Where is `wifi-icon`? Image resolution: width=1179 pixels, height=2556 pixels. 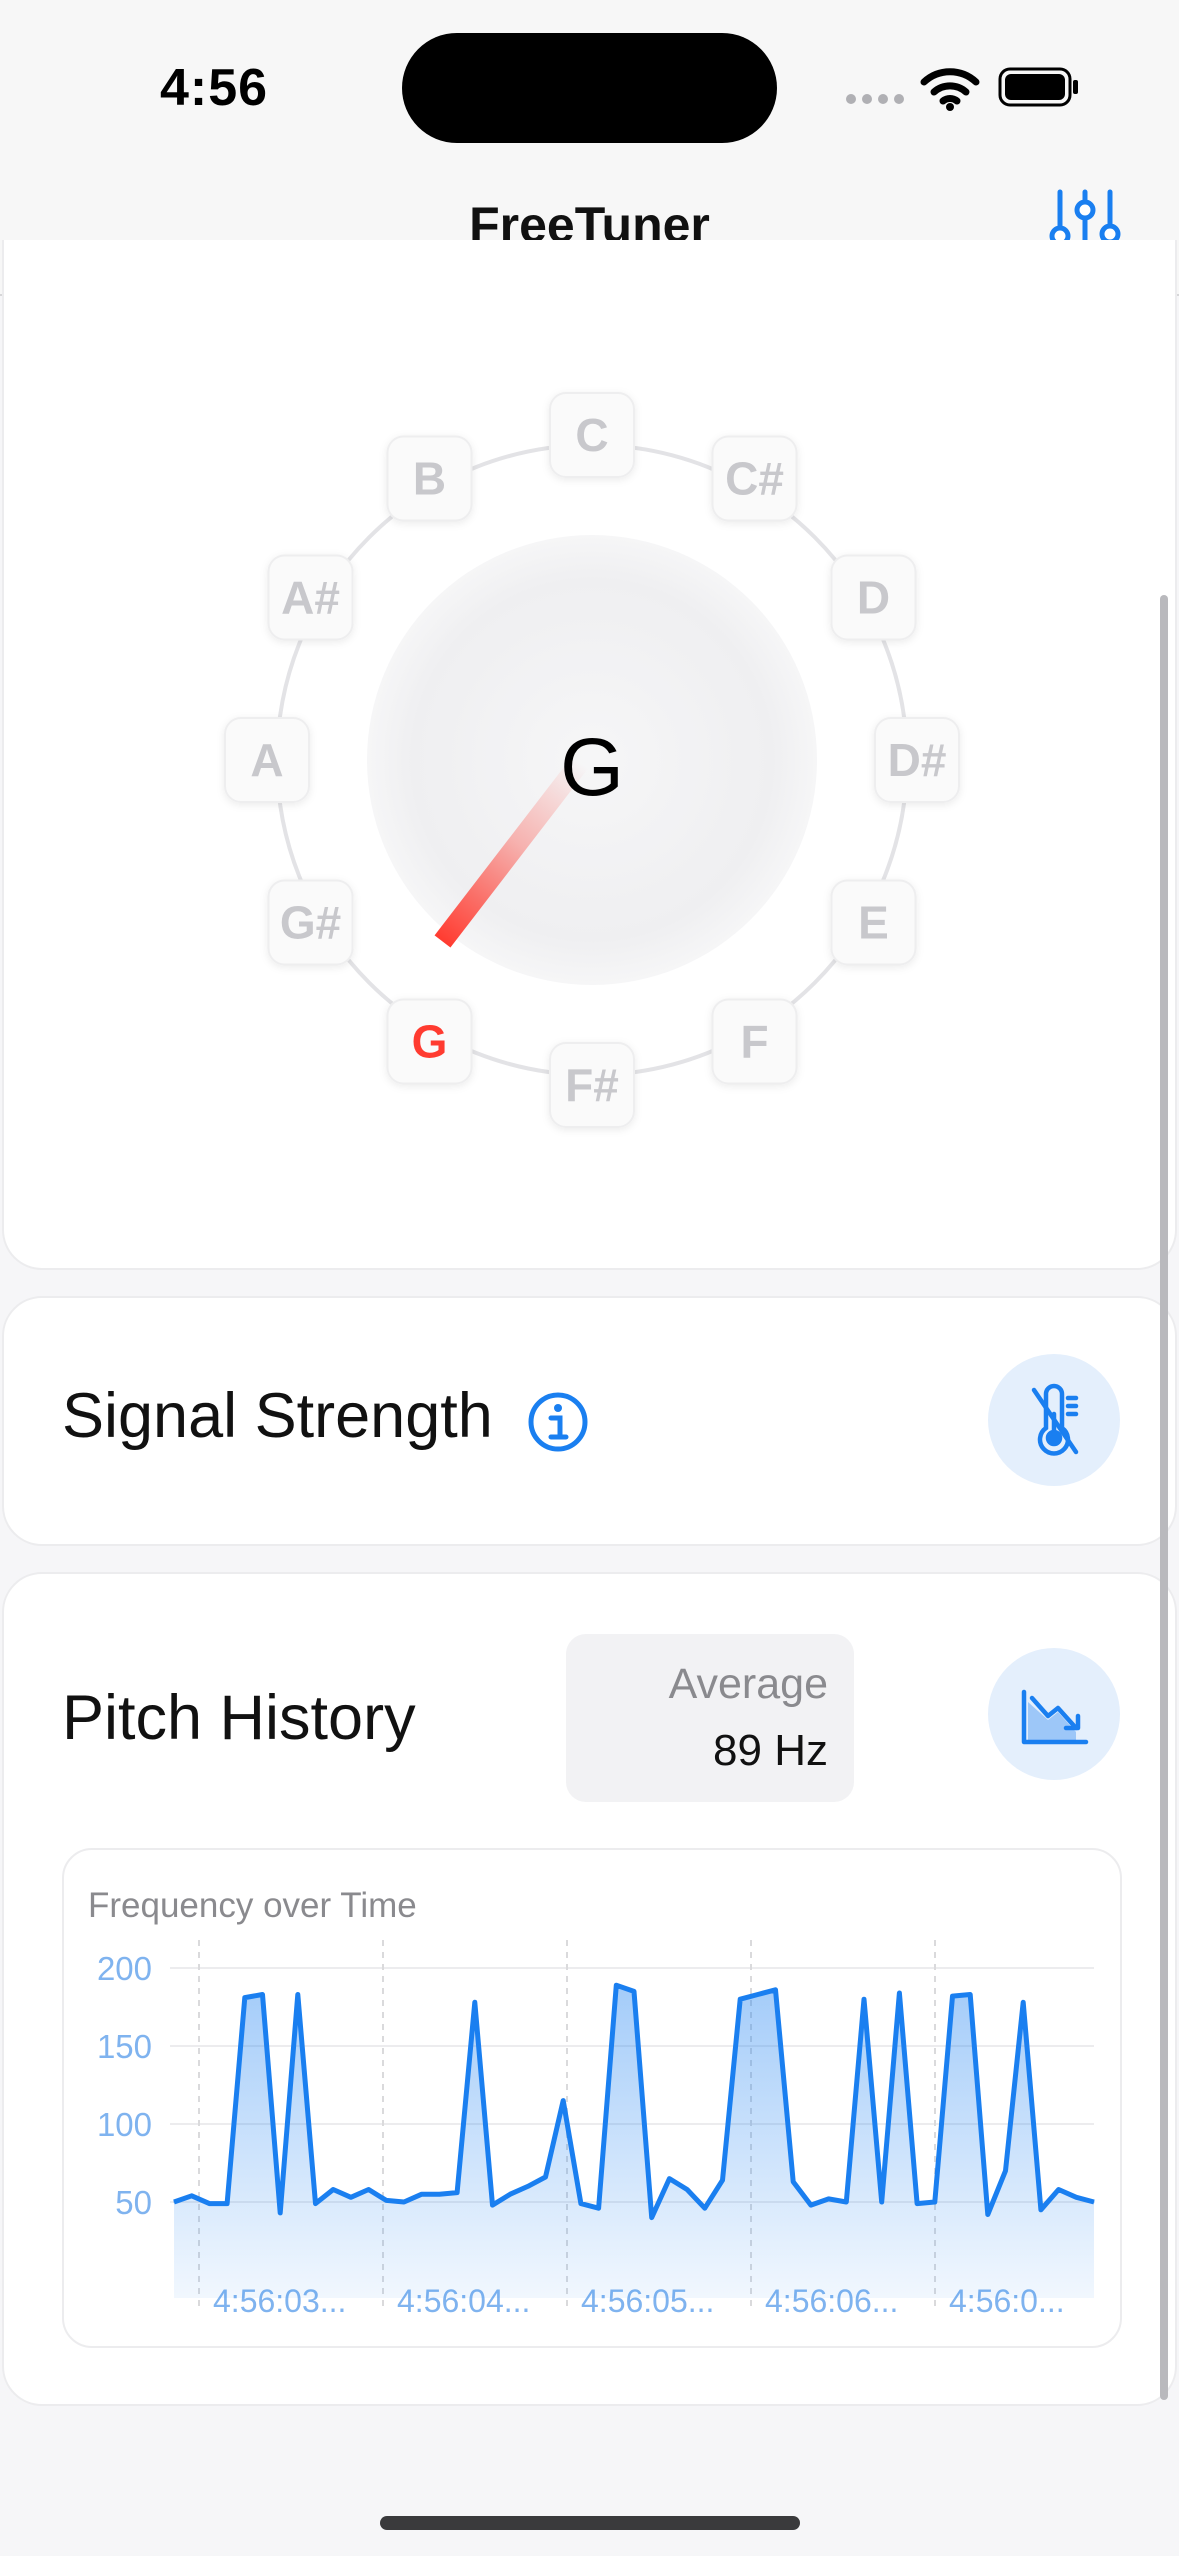
wifi-icon is located at coordinates (950, 89).